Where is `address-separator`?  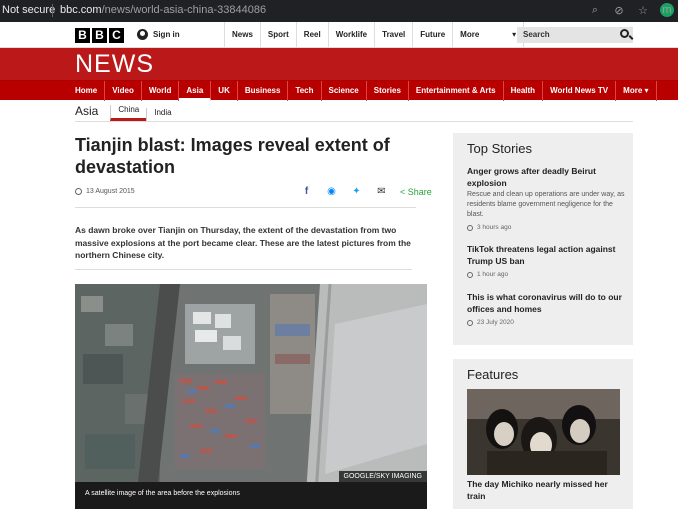 address-separator is located at coordinates (52, 10).